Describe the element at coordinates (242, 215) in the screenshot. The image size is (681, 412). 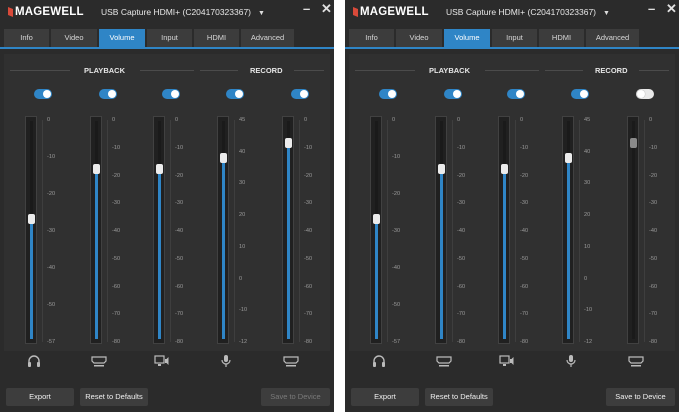
I see `scale-label: 20` at that location.